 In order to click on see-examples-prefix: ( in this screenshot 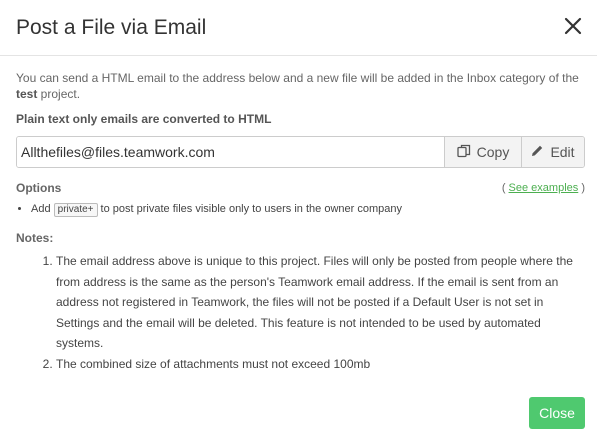, I will do `click(505, 188)`.